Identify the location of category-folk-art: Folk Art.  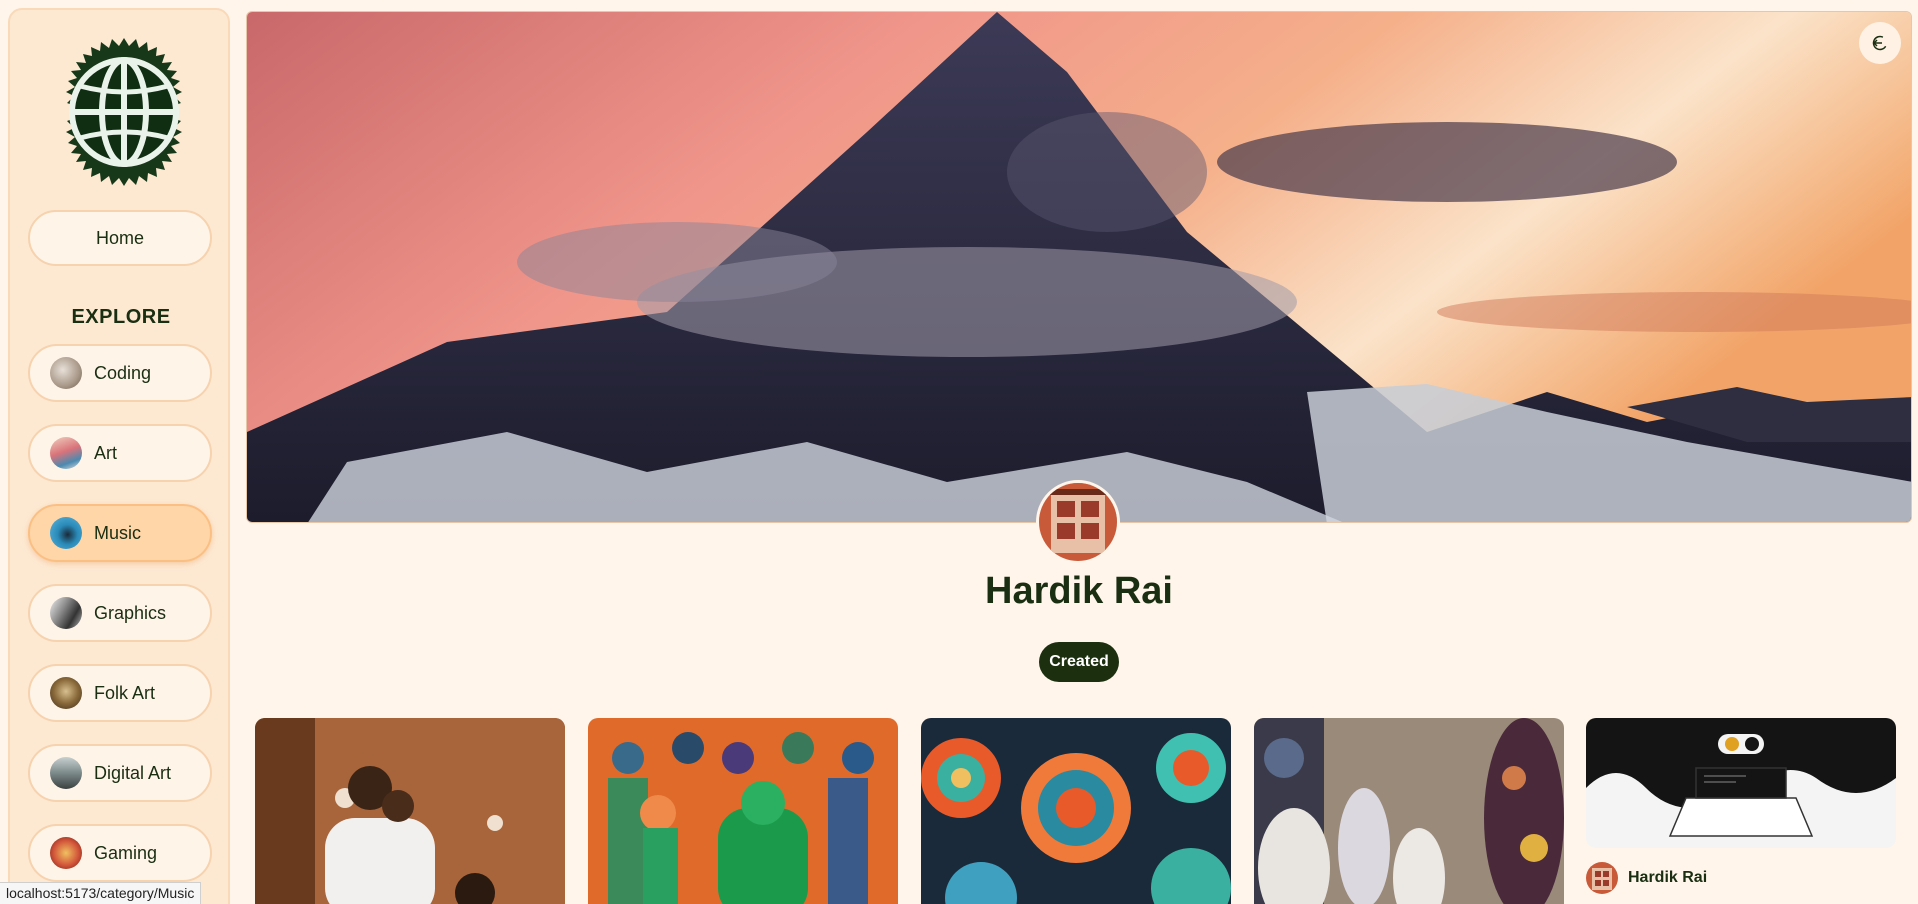
(120, 693).